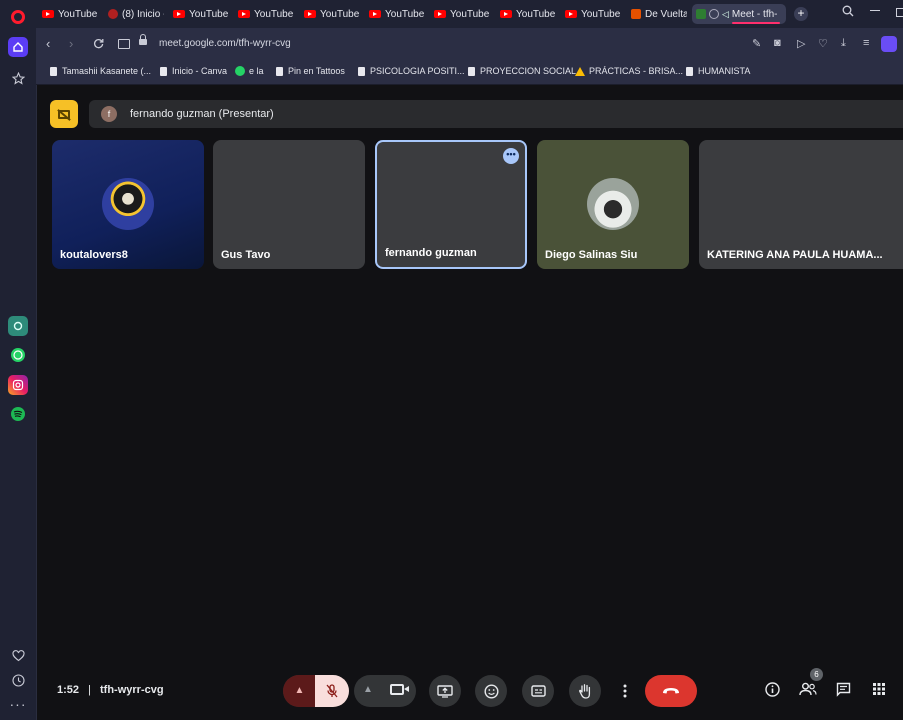 The image size is (903, 720). I want to click on forward-icon: ›, so click(71, 43).